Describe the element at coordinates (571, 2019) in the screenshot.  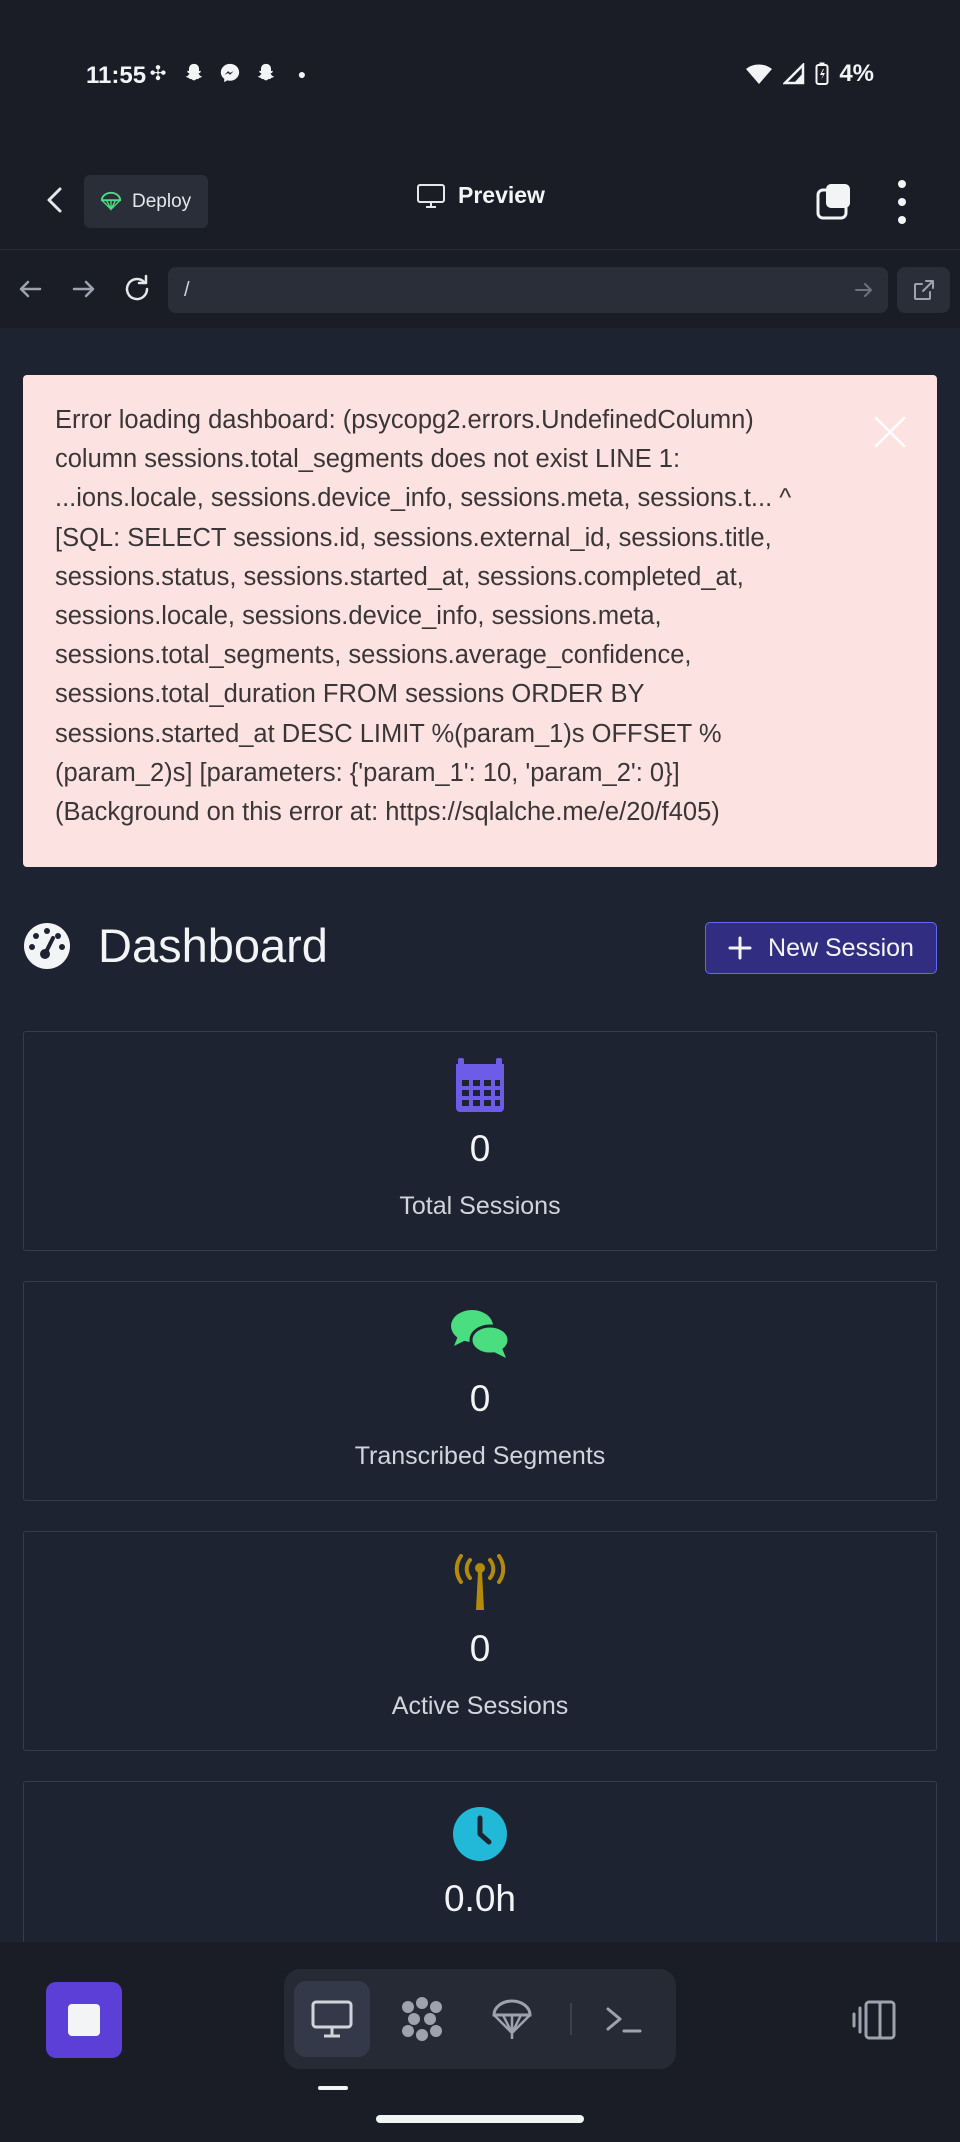
I see `divider` at that location.